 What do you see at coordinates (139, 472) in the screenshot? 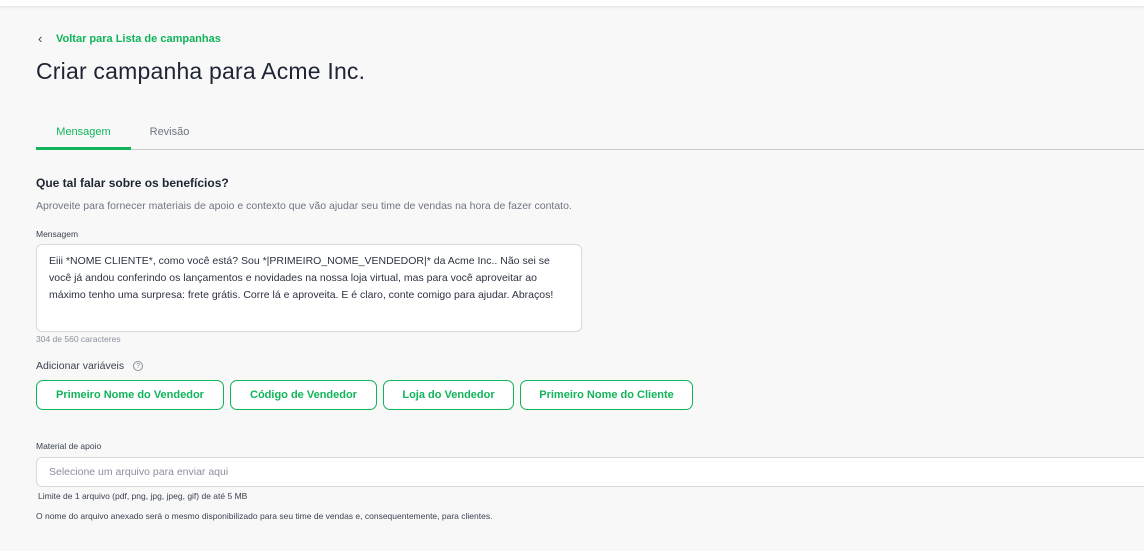
I see `file-upload-placeholder: Selecione um arquivo para enviar aqui` at bounding box center [139, 472].